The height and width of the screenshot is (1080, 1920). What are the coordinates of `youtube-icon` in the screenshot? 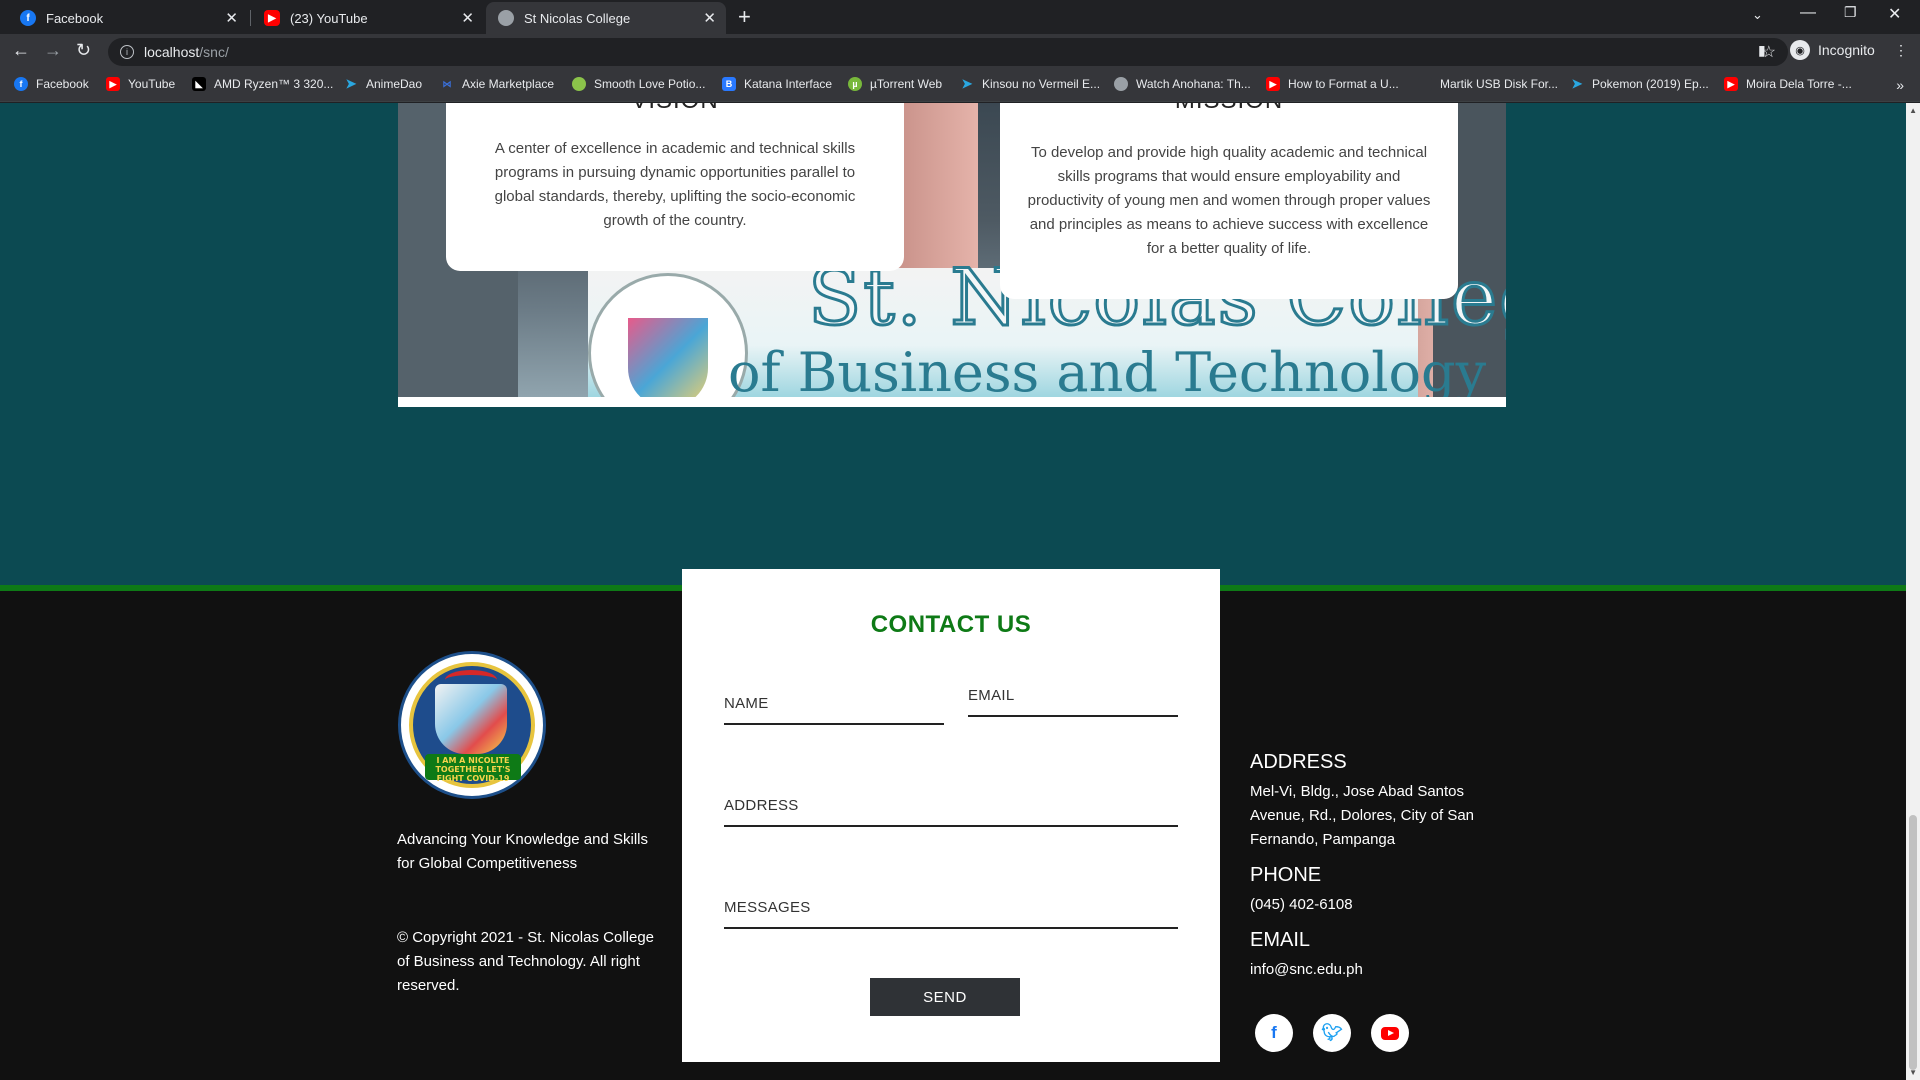 It's located at (1390, 1033).